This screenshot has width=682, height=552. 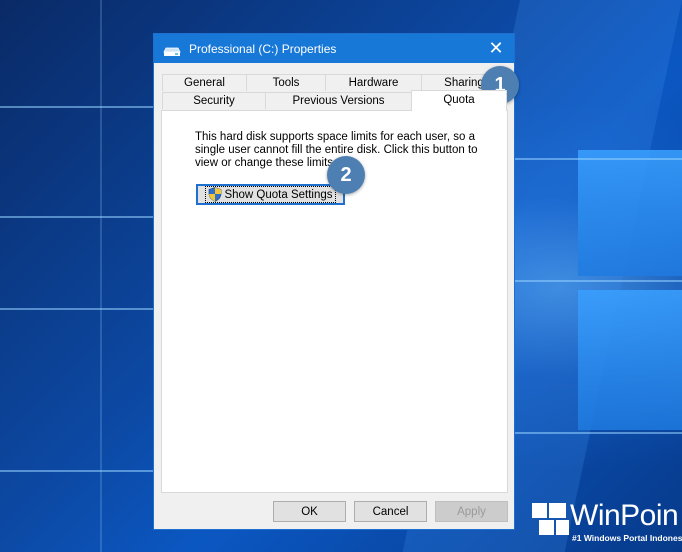 I want to click on tab-label: Tools, so click(x=286, y=83).